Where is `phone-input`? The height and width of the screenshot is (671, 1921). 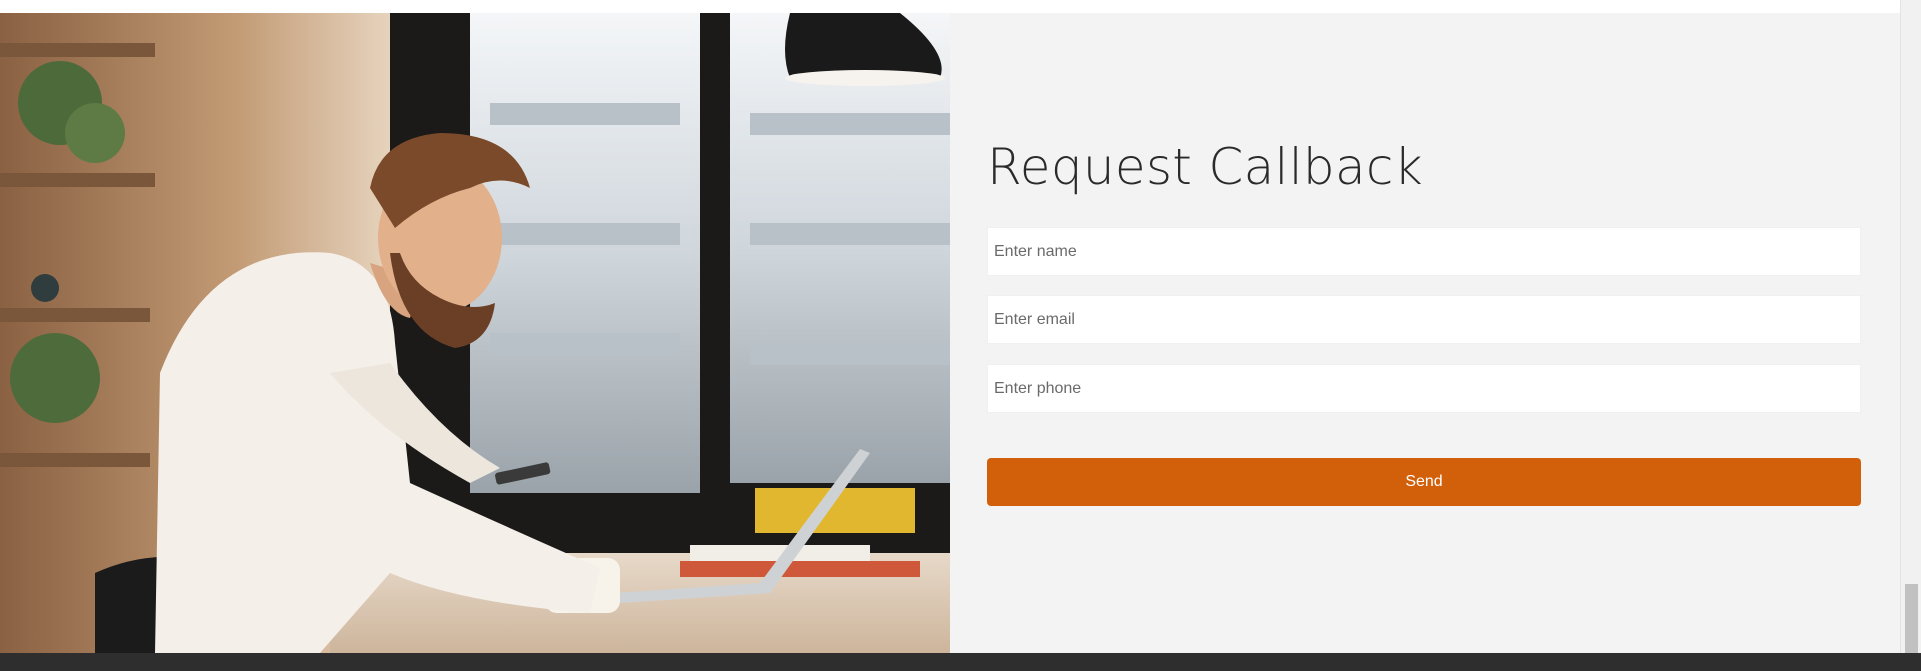
phone-input is located at coordinates (1424, 388).